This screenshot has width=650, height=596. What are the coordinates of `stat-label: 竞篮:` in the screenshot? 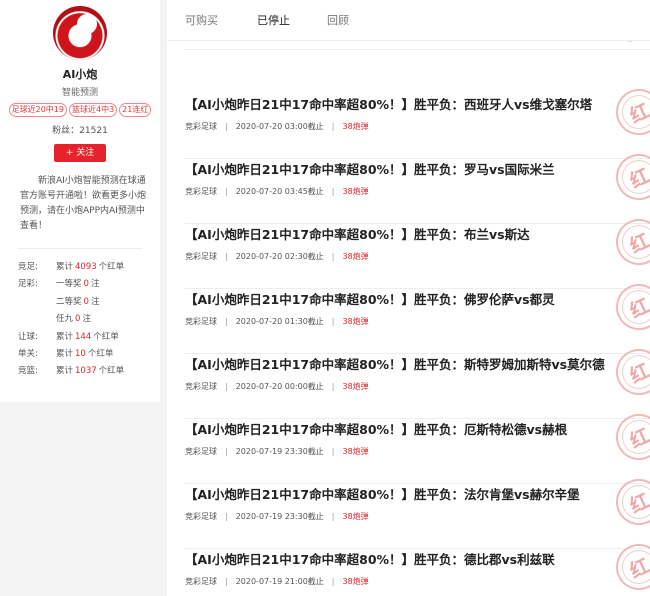 It's located at (28, 371).